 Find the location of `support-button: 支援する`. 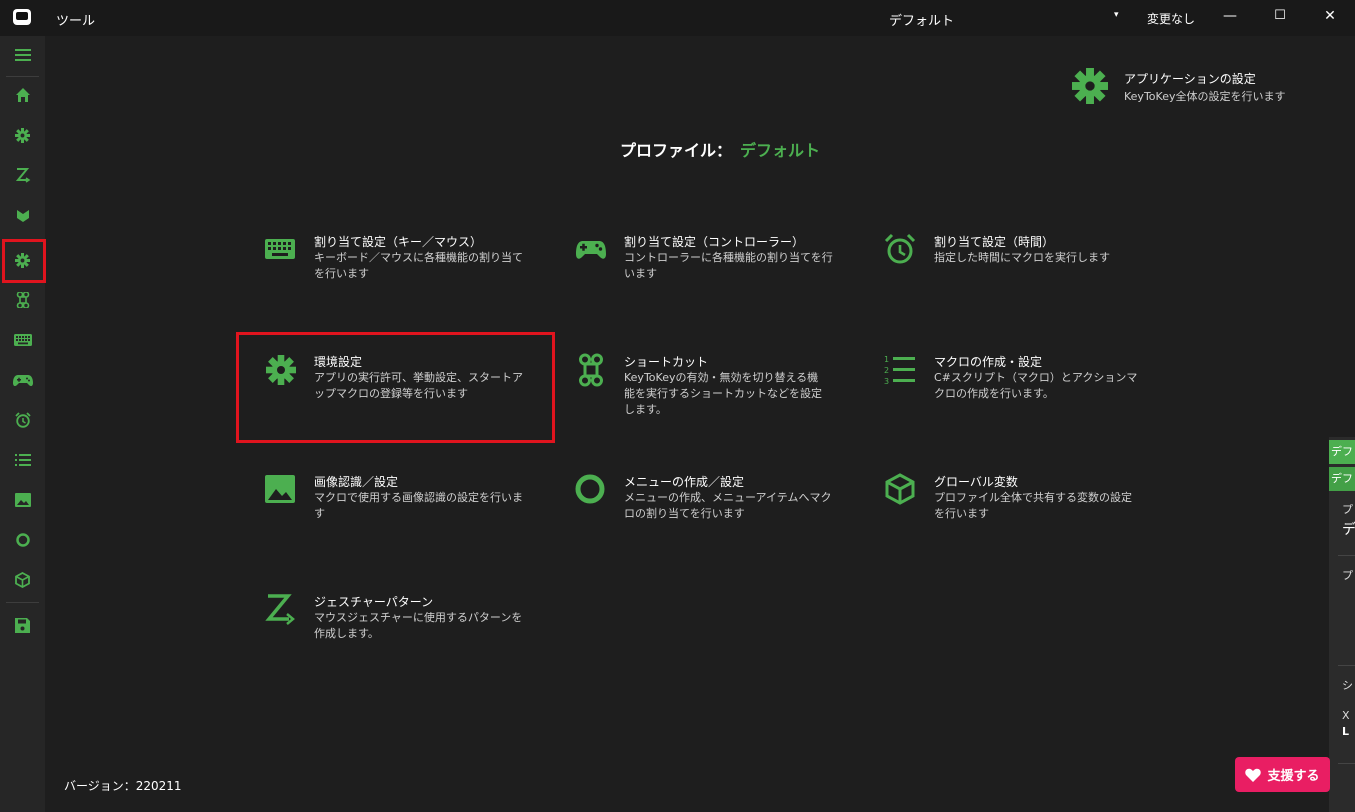

support-button: 支援する is located at coordinates (1282, 774).